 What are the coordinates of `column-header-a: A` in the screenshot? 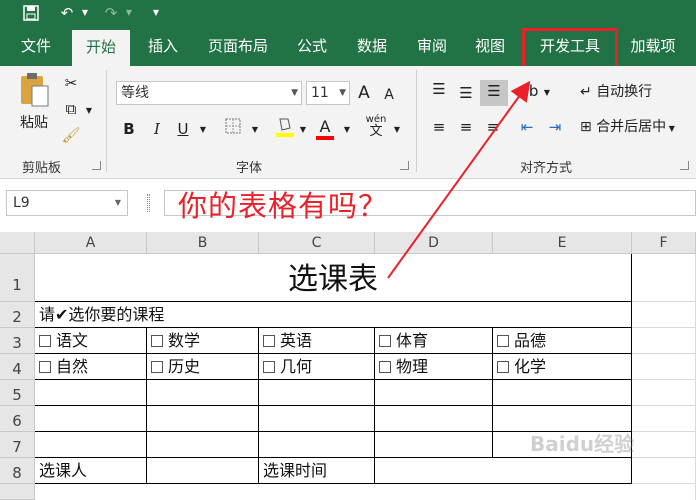 It's located at (91, 243).